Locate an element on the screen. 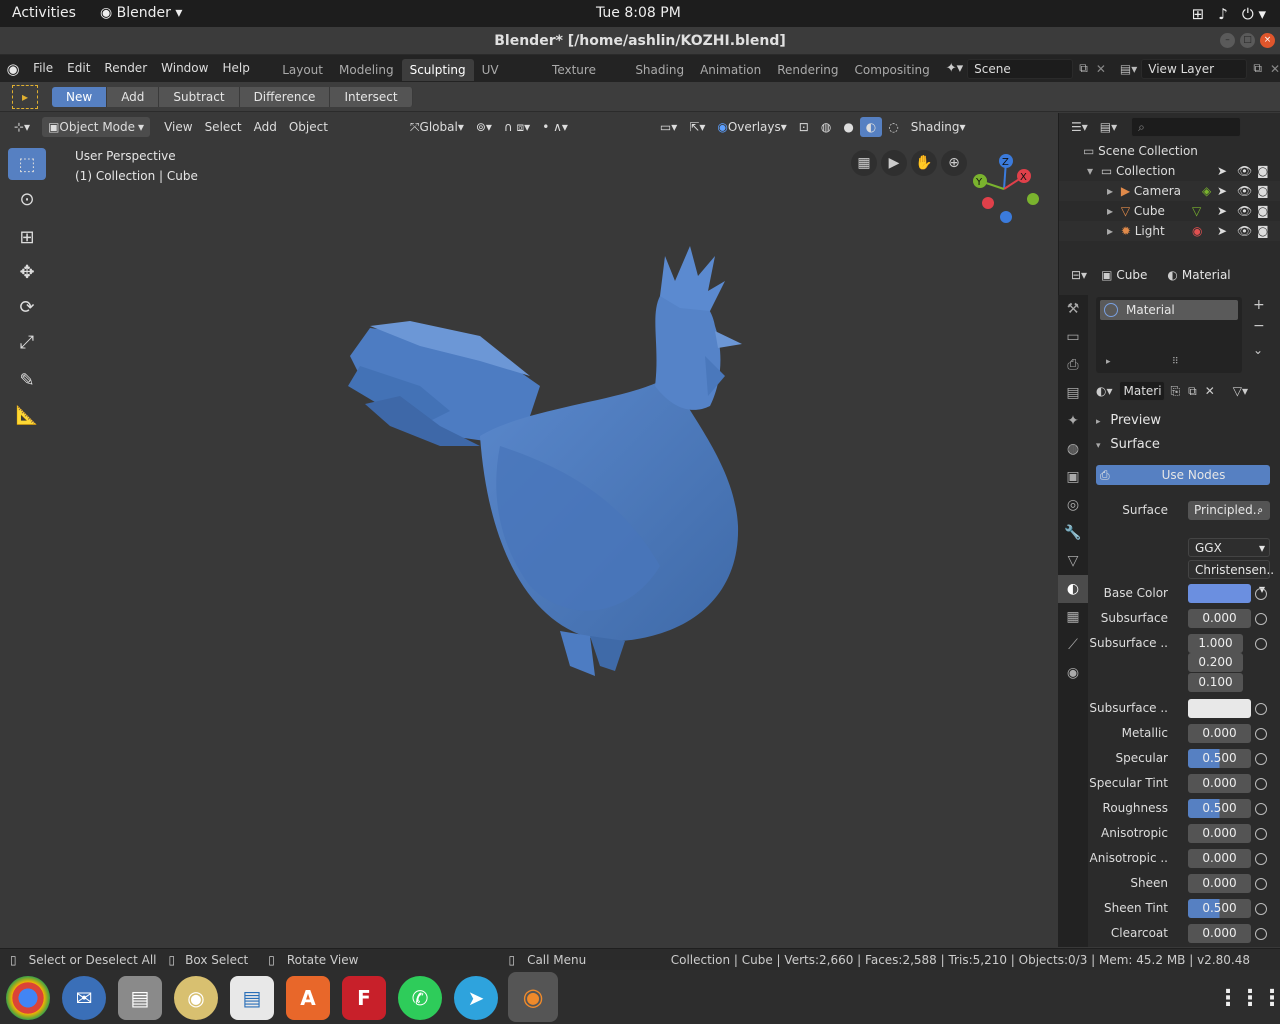 The image size is (1280, 1024). tab-modifier-icon: 🔧 is located at coordinates (1073, 533).